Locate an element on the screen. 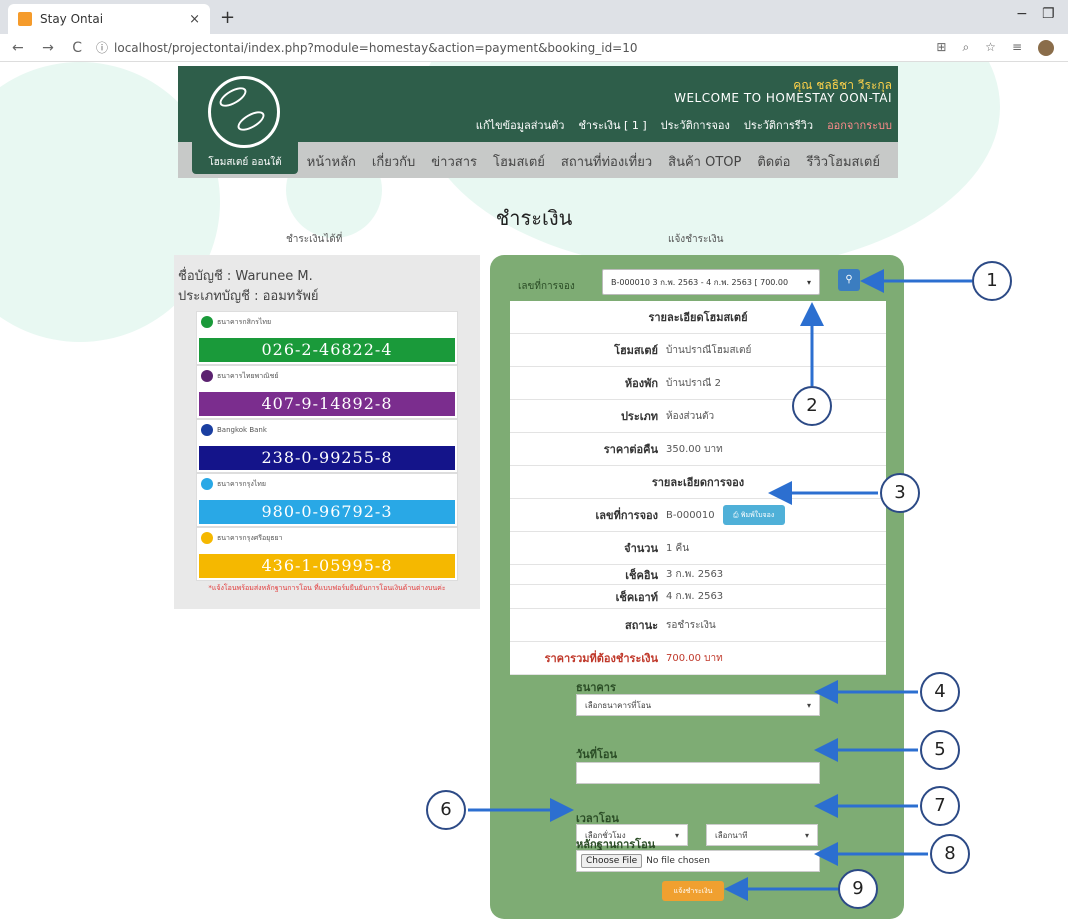 This screenshot has width=1068, height=919. browser-tabbar: Stay Ontai × + − ❐ is located at coordinates (534, 17).